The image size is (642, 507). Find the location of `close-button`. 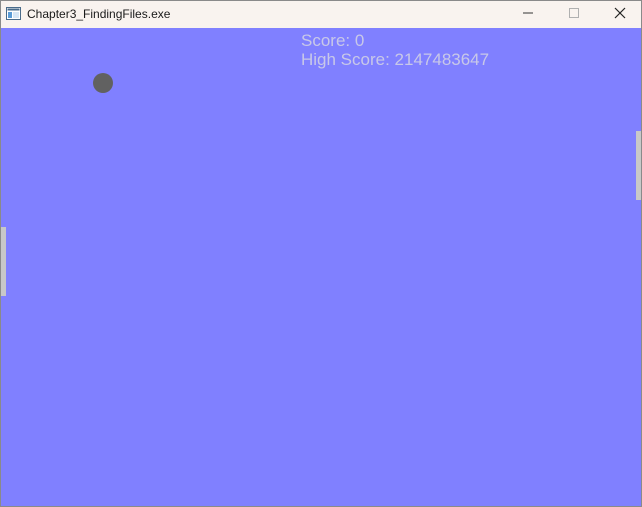

close-button is located at coordinates (619, 14).